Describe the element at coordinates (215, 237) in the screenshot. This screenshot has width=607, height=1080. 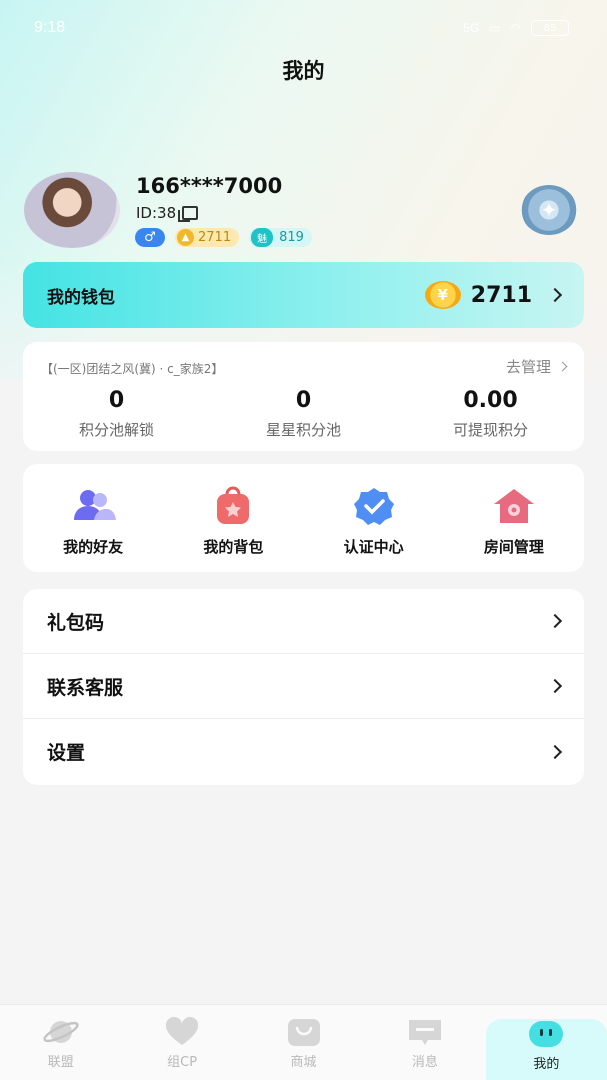
I see `coin-badge-value: 2711` at that location.